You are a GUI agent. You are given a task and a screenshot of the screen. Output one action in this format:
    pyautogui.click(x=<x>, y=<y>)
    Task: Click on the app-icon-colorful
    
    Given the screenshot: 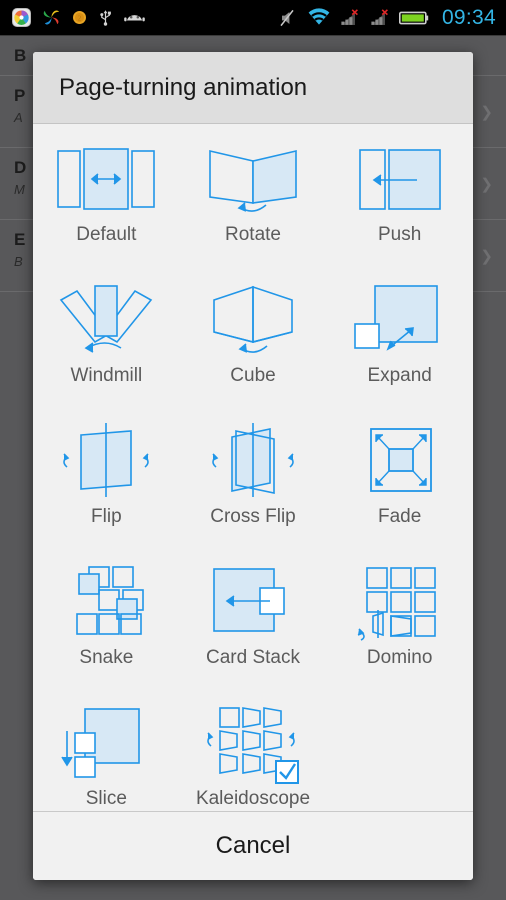 What is the action you would take?
    pyautogui.click(x=21, y=17)
    